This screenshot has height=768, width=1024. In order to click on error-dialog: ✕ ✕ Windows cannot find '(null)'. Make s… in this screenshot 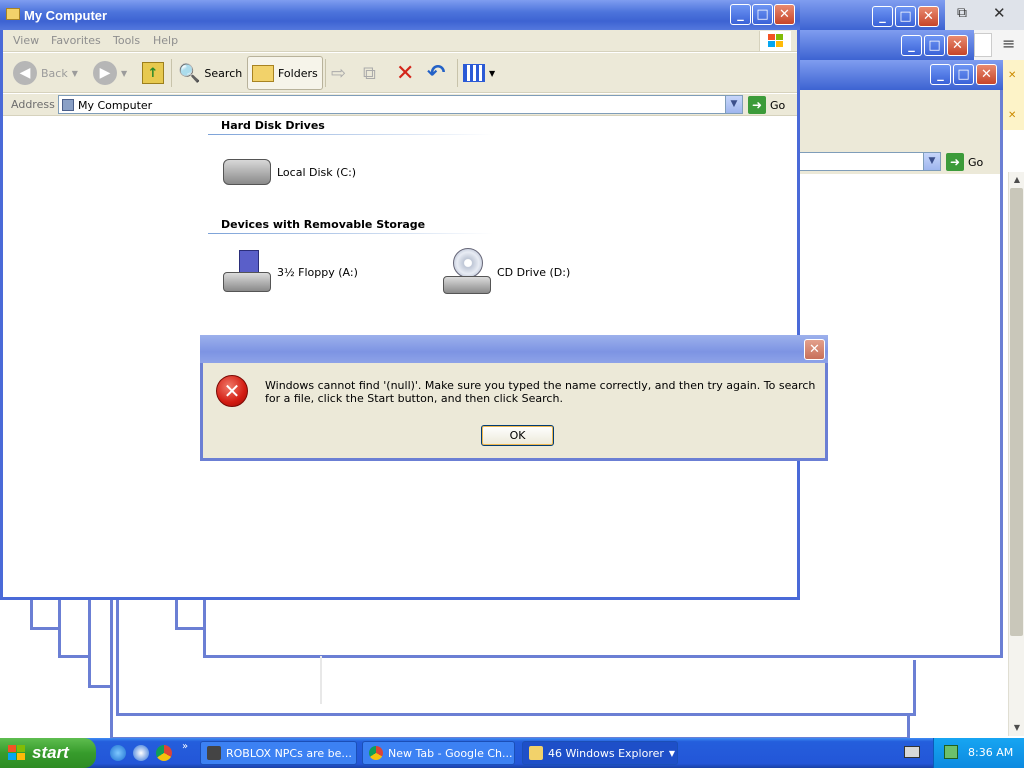, I will do `click(514, 398)`.